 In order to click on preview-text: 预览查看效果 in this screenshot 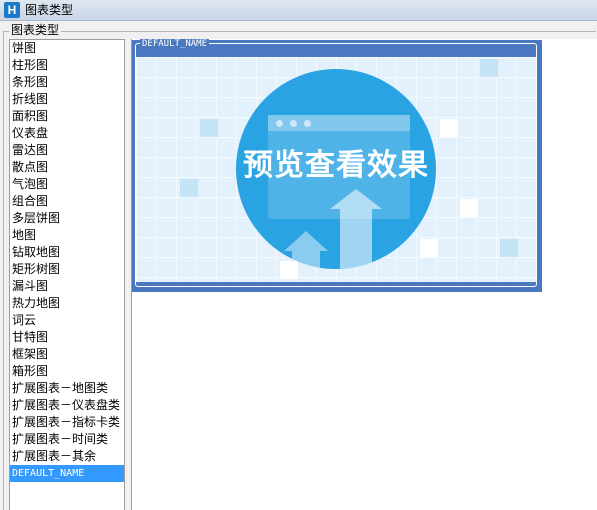, I will do `click(336, 165)`.